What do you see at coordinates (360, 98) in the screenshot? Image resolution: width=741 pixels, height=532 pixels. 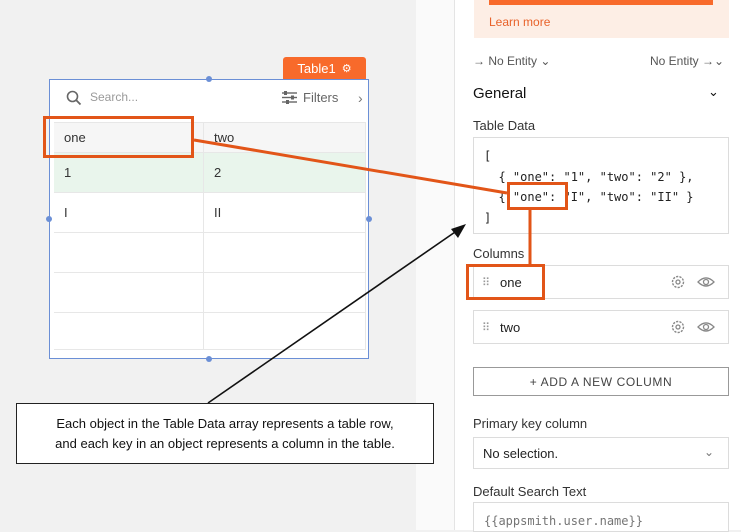 I see `more-chevron-icon: ›` at bounding box center [360, 98].